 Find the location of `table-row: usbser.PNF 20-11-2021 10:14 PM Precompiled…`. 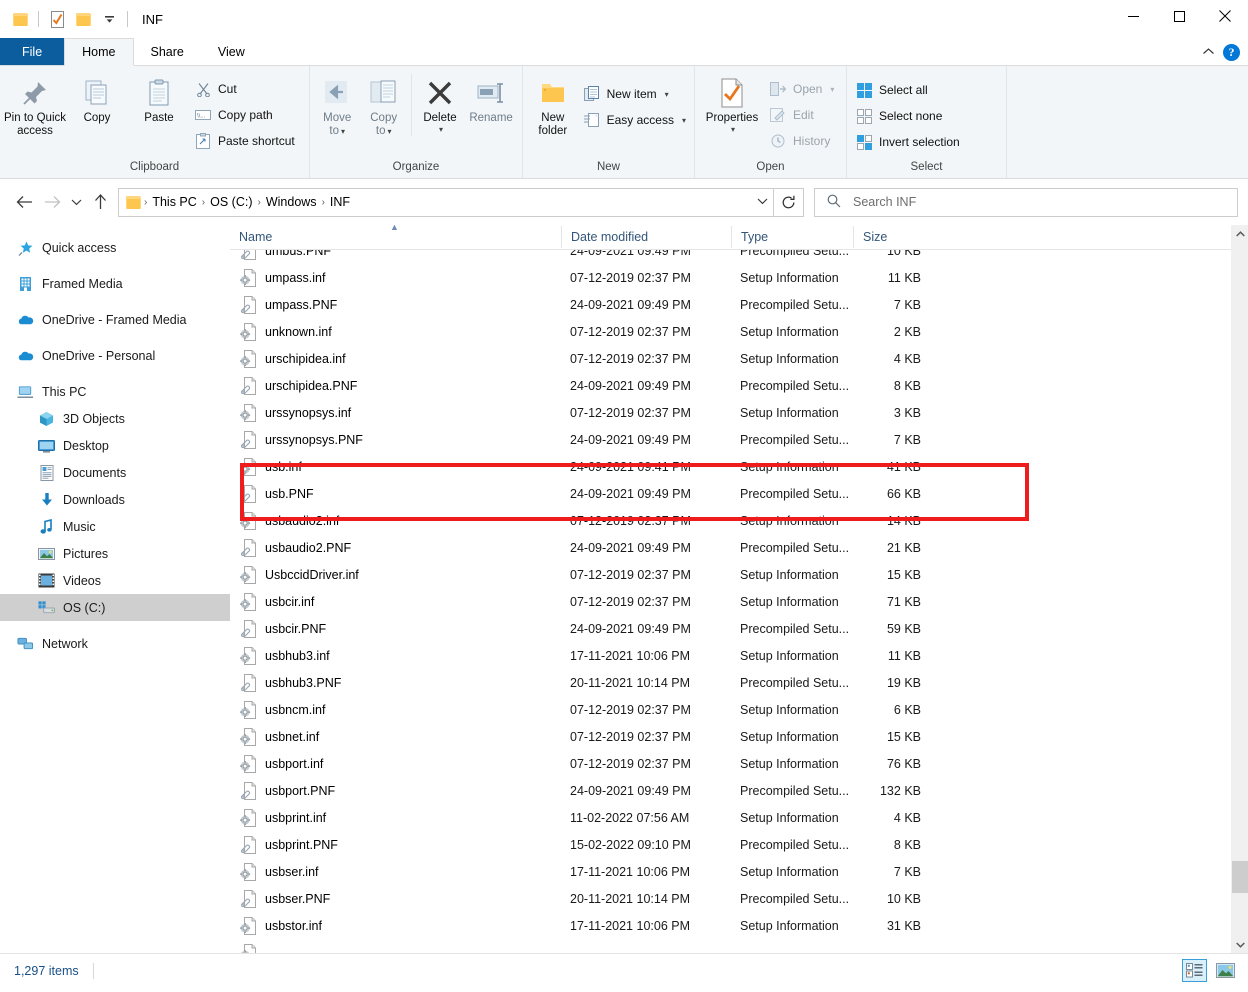

table-row: usbser.PNF 20-11-2021 10:14 PM Precompiled… is located at coordinates (730, 898).